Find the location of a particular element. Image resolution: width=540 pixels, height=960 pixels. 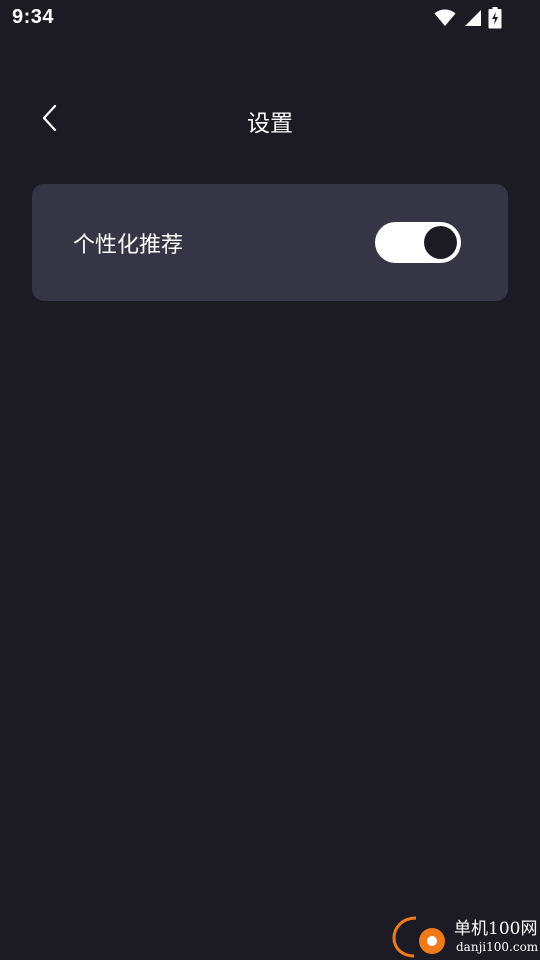

wifi-icon is located at coordinates (445, 18).